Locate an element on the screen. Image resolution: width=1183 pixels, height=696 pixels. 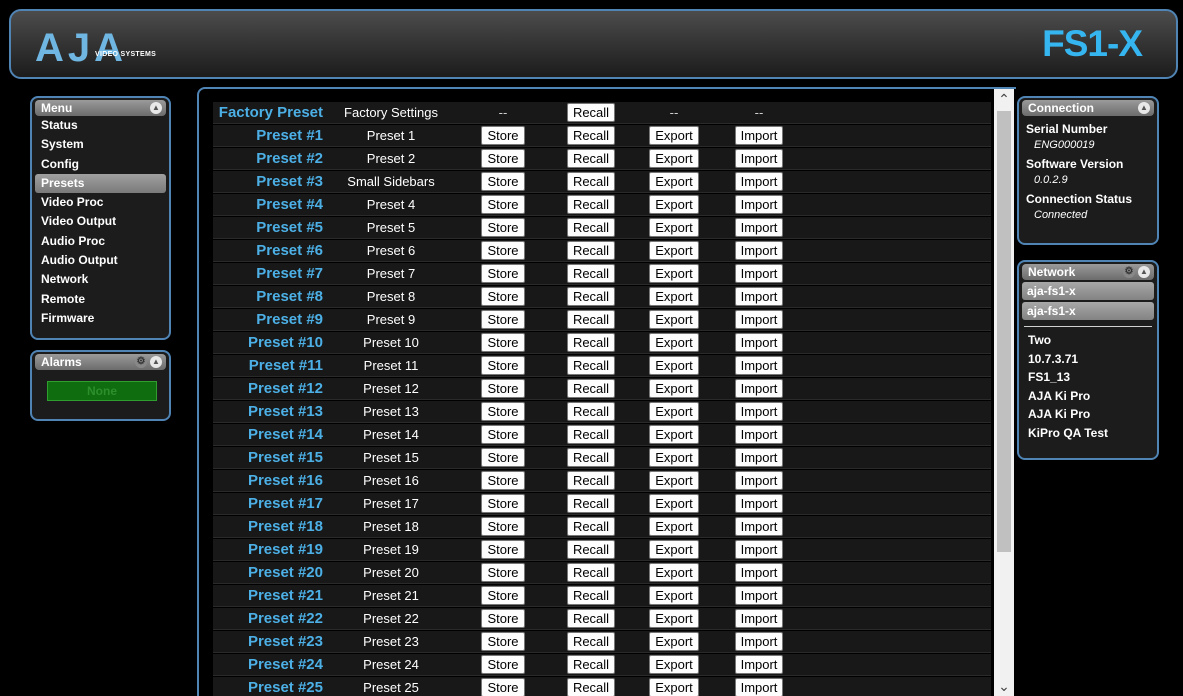
menu-item-system: System is located at coordinates (100, 144).